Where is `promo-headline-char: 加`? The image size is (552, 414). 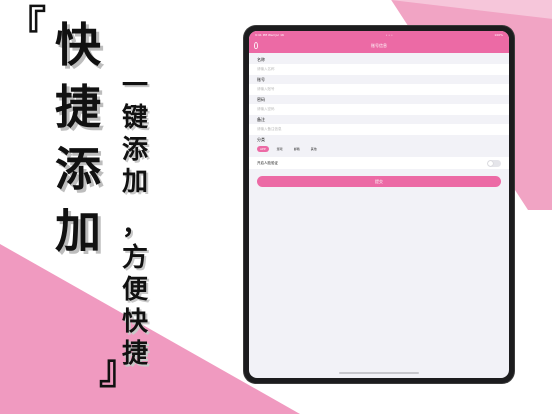 promo-headline-char: 加 is located at coordinates (78, 231).